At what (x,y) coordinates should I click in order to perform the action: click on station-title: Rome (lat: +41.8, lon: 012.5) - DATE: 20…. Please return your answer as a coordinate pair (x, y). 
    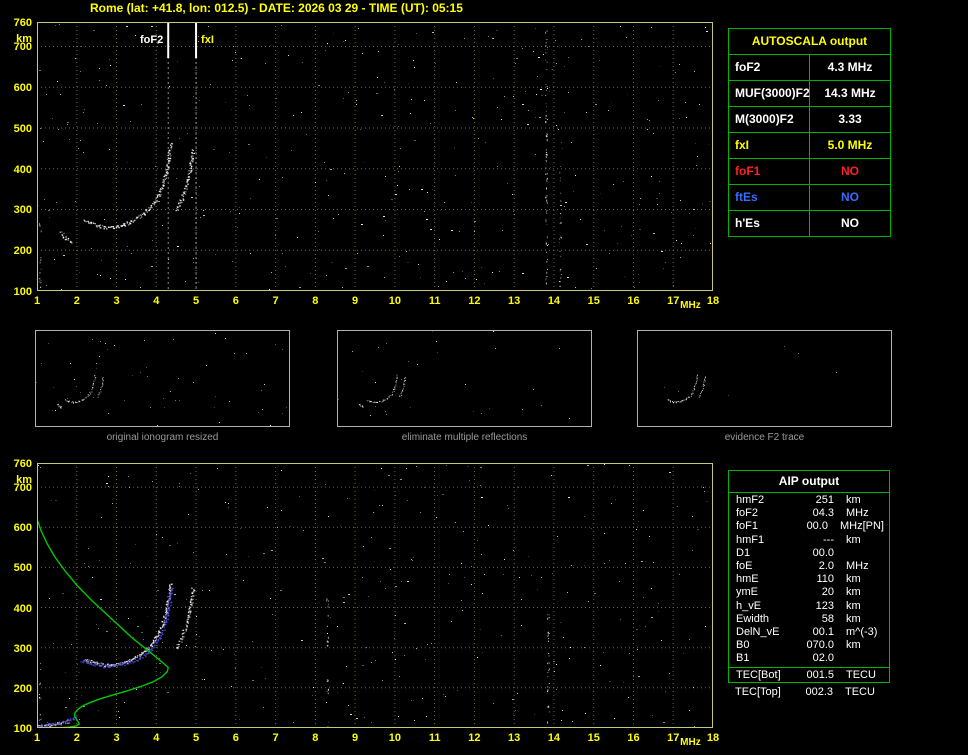
    Looking at the image, I should click on (276, 8).